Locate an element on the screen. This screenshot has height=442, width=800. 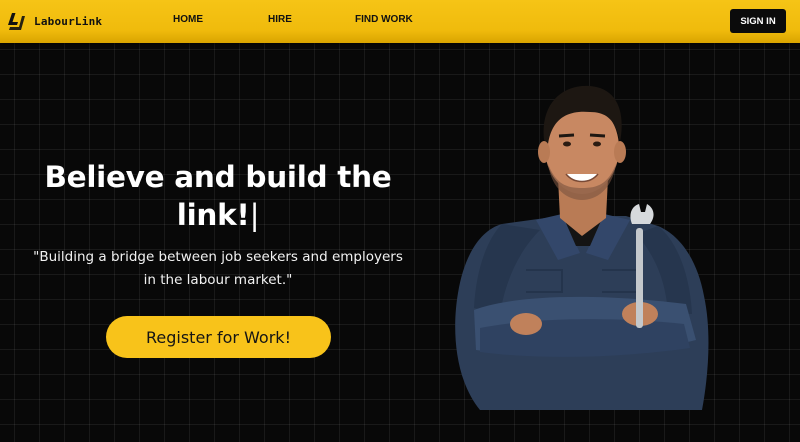
hero-headline: Believe and build the link!| is located at coordinates (218, 196).